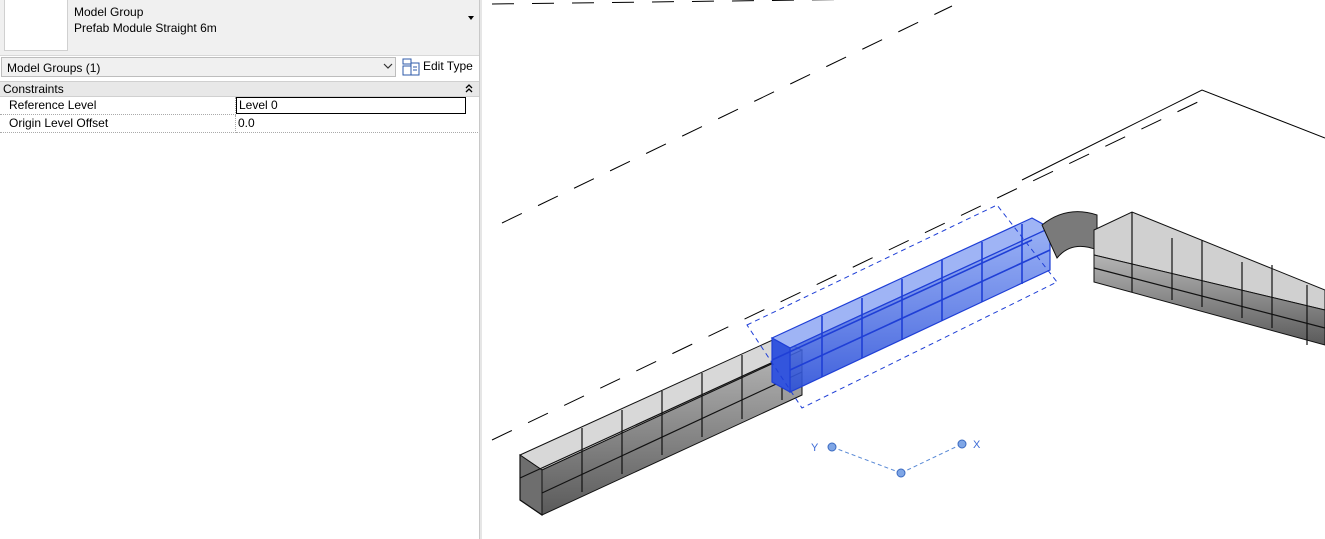  Describe the element at coordinates (33, 89) in the screenshot. I see `group-title: Constraints` at that location.